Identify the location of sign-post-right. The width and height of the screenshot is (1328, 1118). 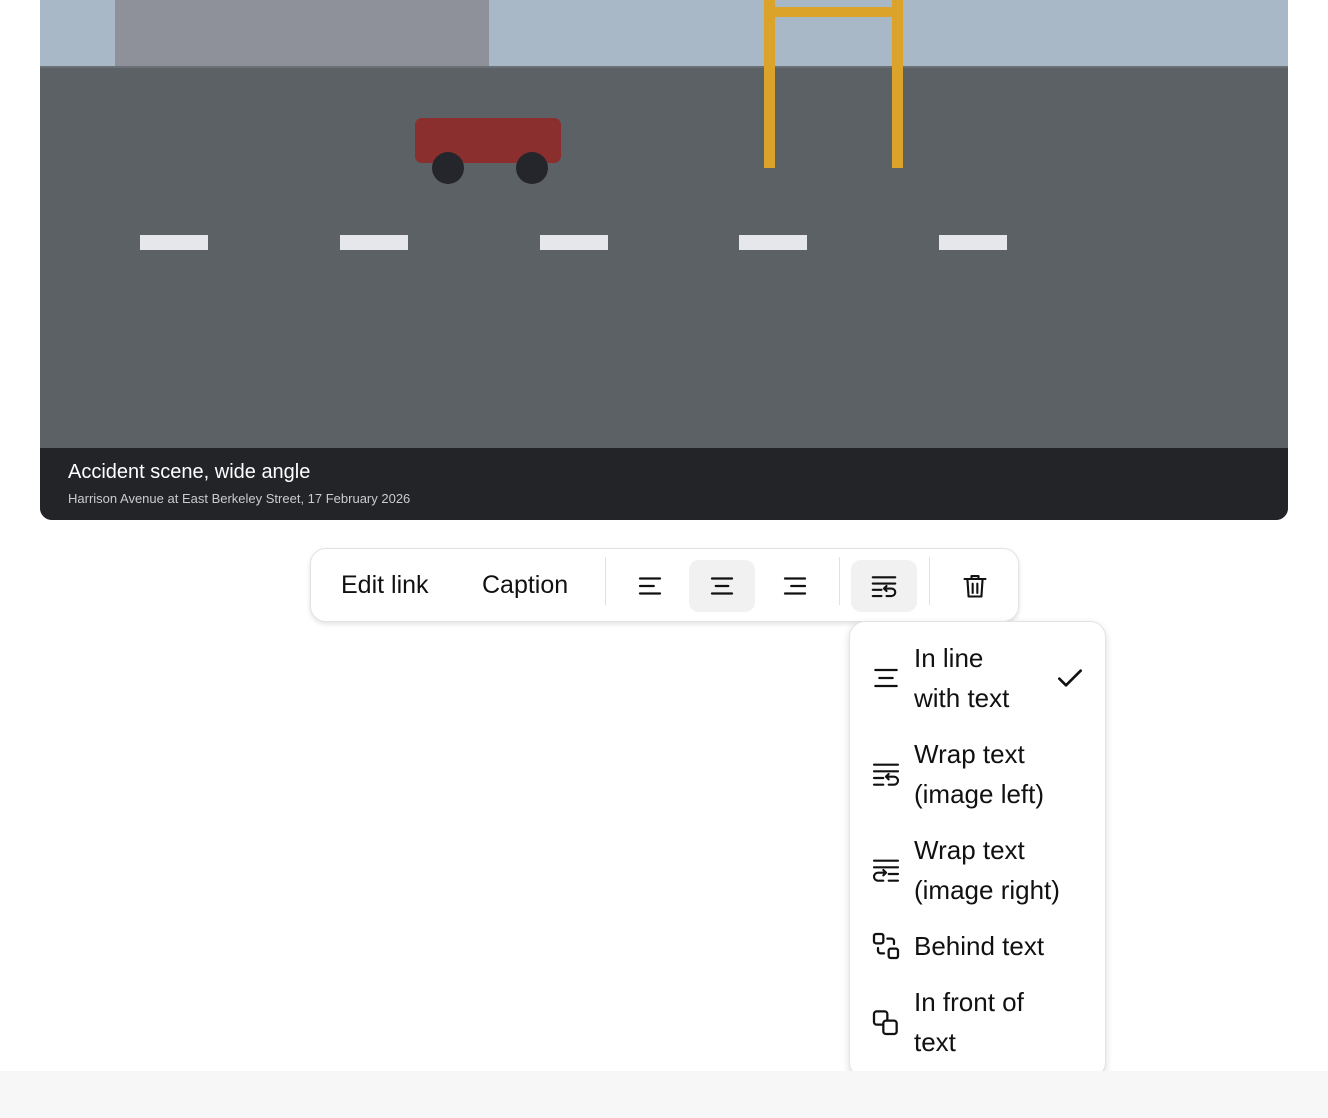
(897, 84).